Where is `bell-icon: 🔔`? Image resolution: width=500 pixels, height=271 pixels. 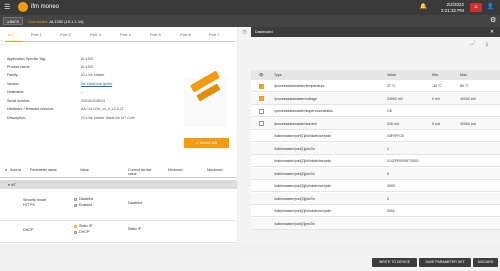
bell-icon: 🔔 is located at coordinates (423, 7).